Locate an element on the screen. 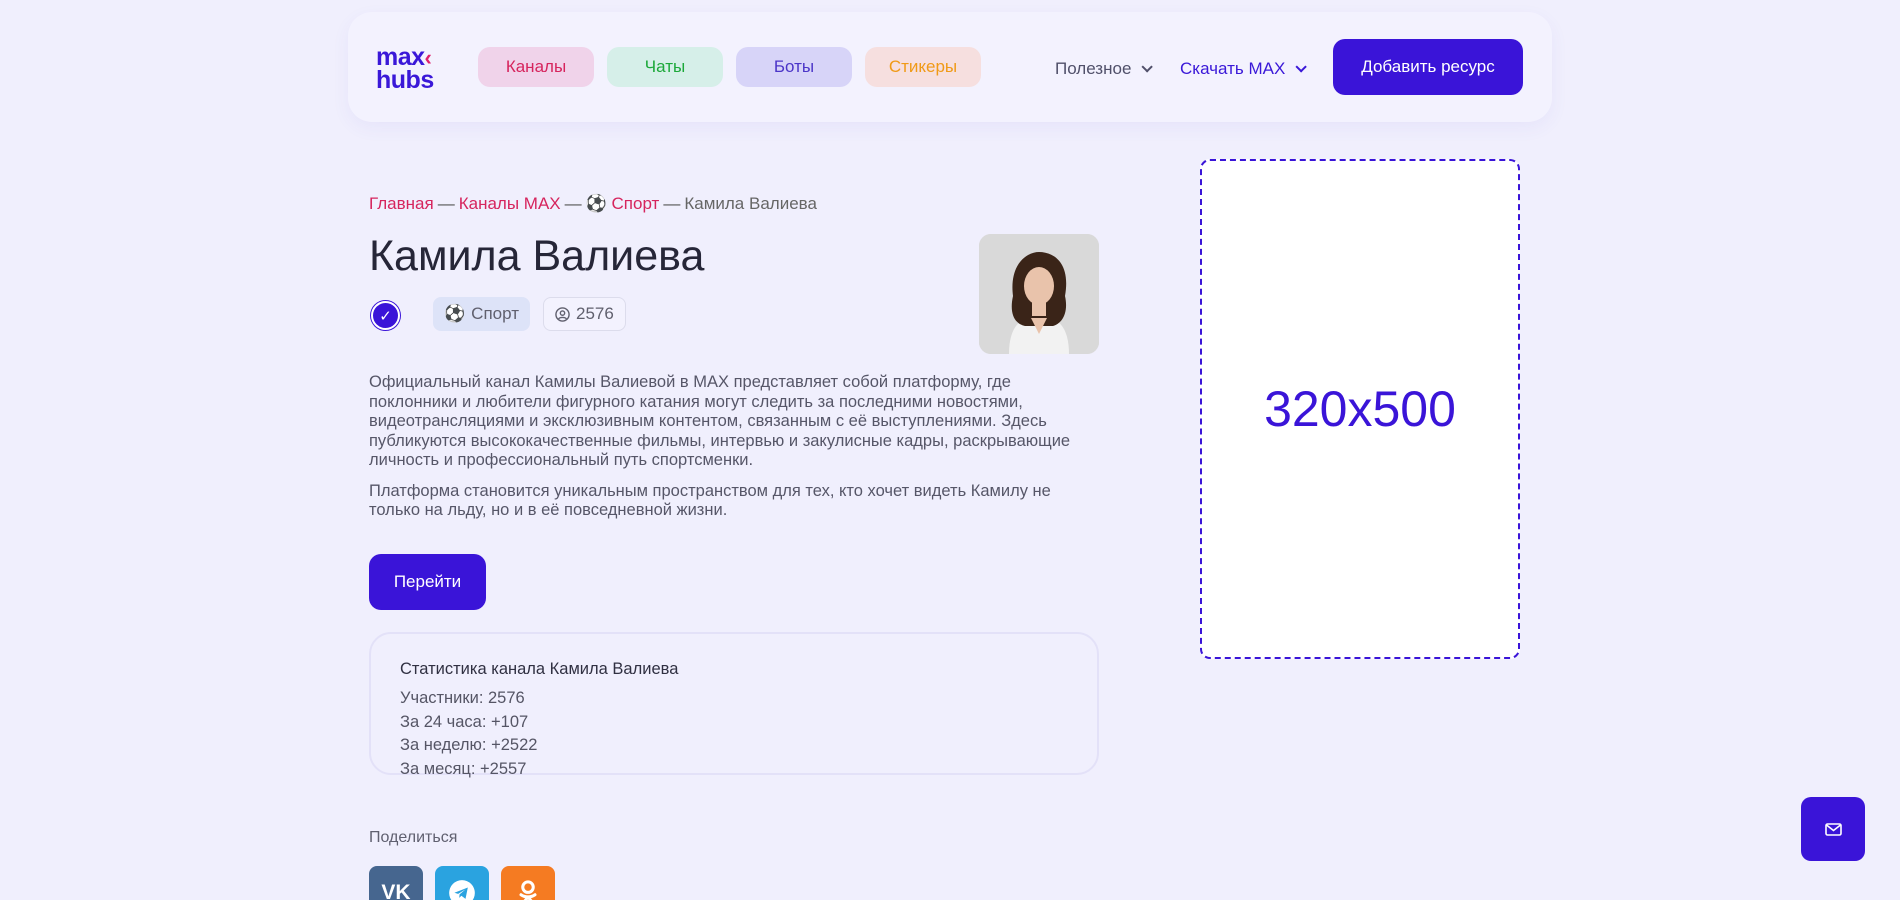 The image size is (1900, 900). verified-check-icon: ✓ is located at coordinates (385, 315).